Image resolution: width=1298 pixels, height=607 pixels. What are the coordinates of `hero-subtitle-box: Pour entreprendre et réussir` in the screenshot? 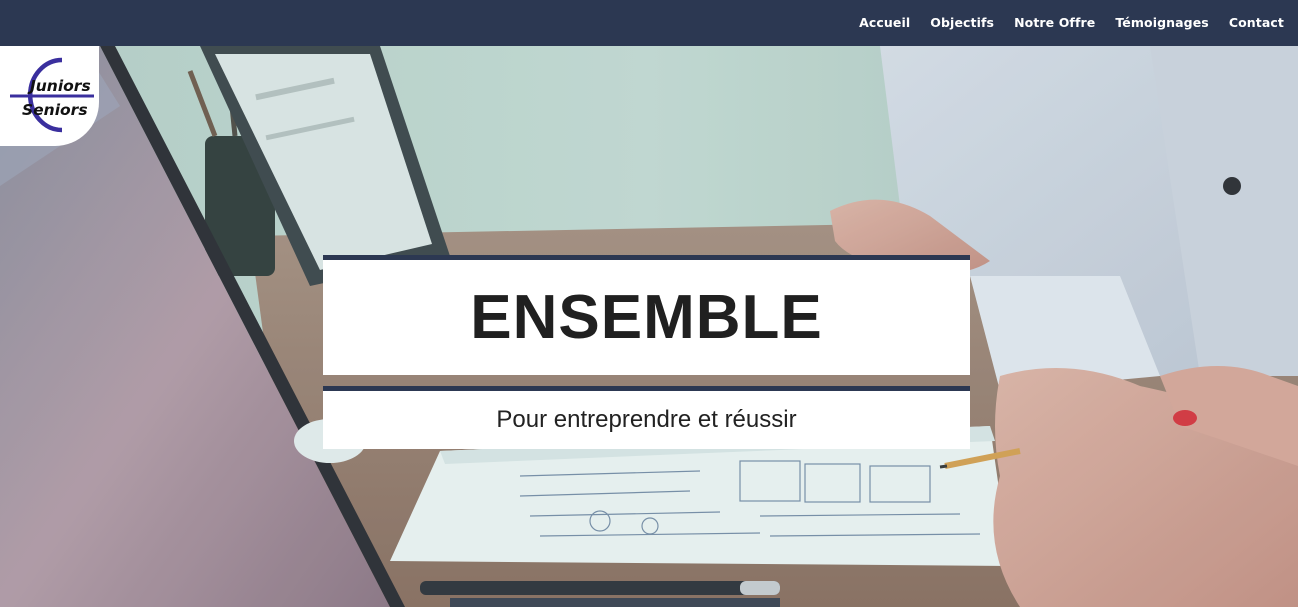 It's located at (646, 417).